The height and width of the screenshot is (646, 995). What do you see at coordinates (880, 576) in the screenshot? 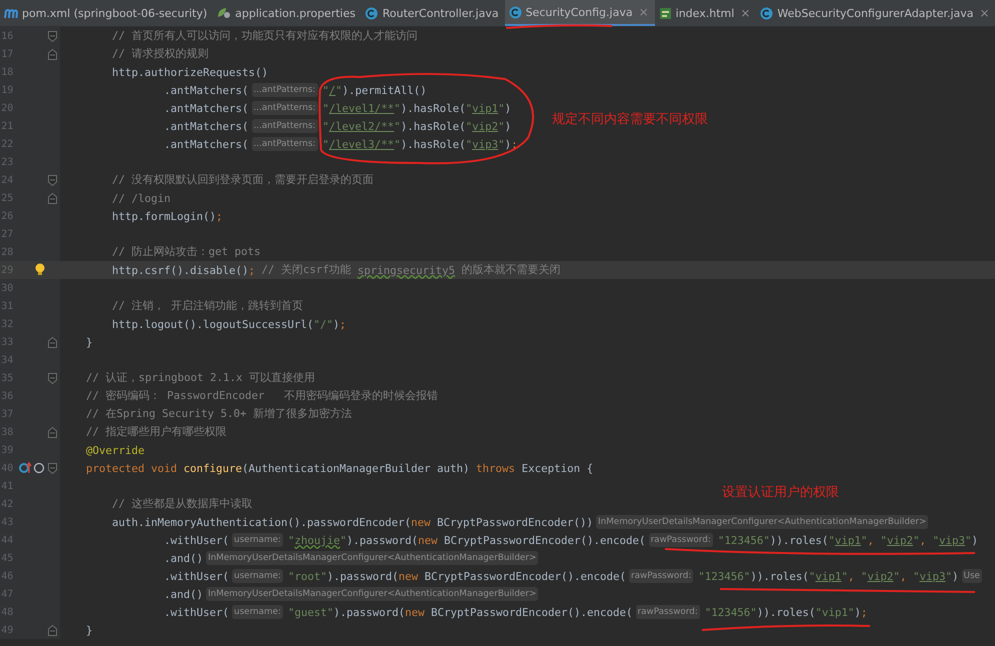
I see `string-text: vip2` at bounding box center [880, 576].